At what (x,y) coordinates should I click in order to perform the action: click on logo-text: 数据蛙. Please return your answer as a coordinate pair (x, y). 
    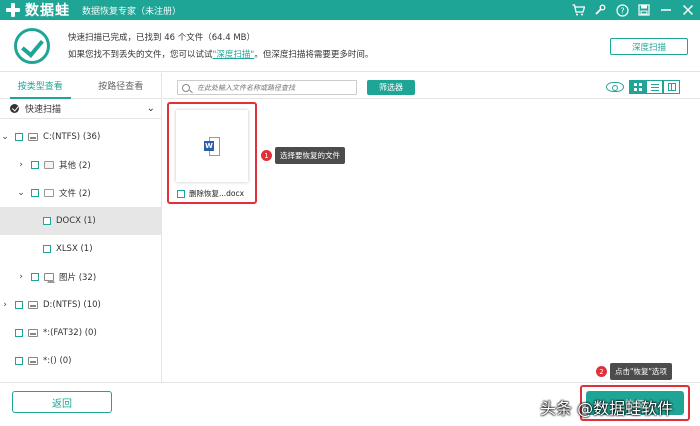
    Looking at the image, I should click on (47, 11).